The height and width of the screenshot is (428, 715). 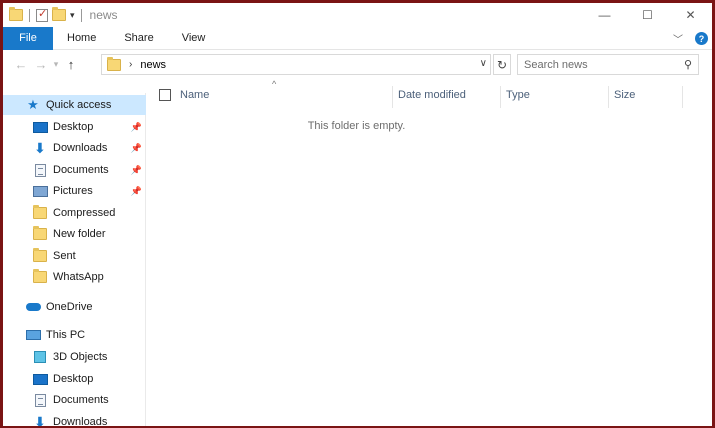 I want to click on search-icon: ⚲, so click(x=688, y=64).